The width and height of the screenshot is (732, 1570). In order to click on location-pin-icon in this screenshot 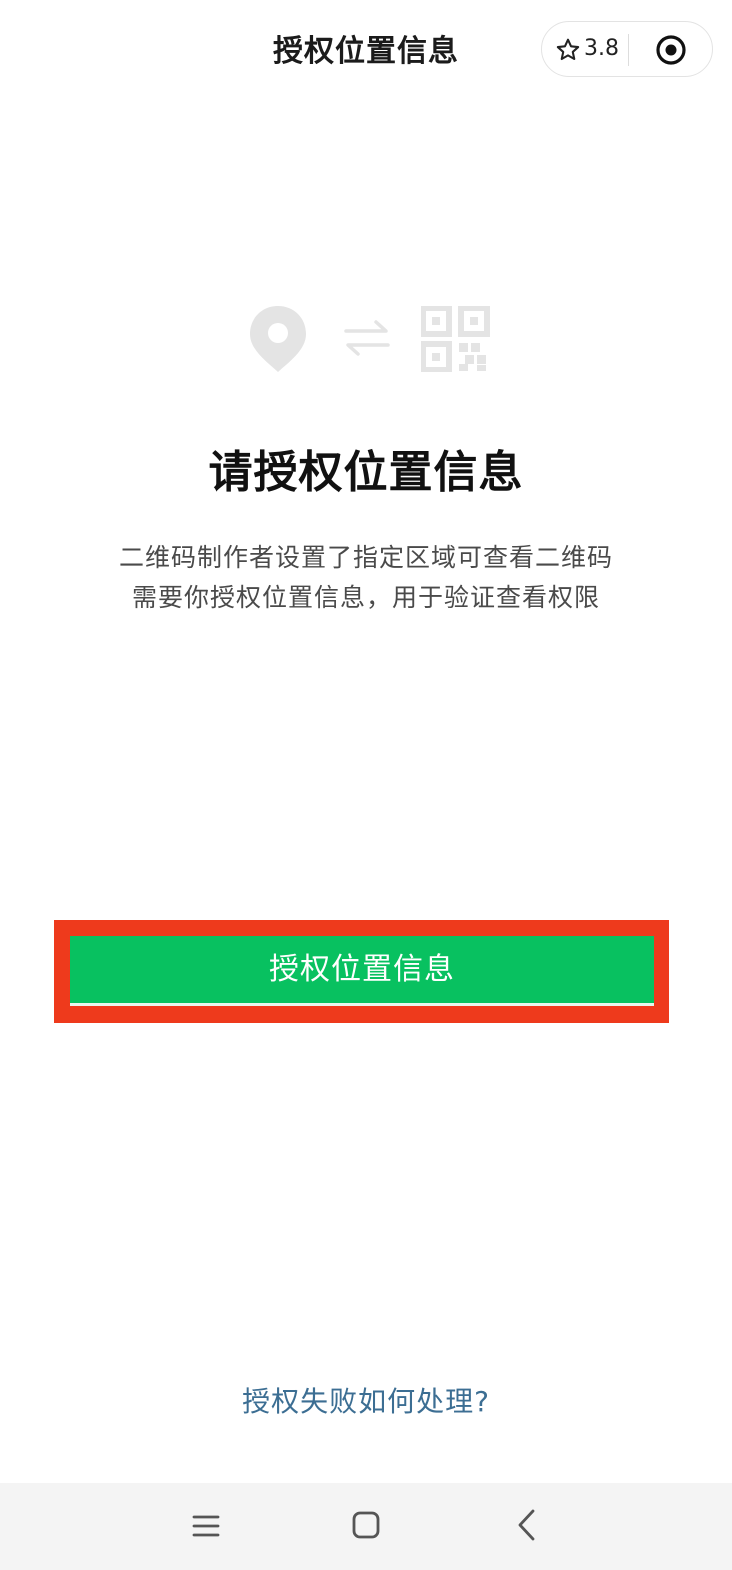, I will do `click(278, 339)`.